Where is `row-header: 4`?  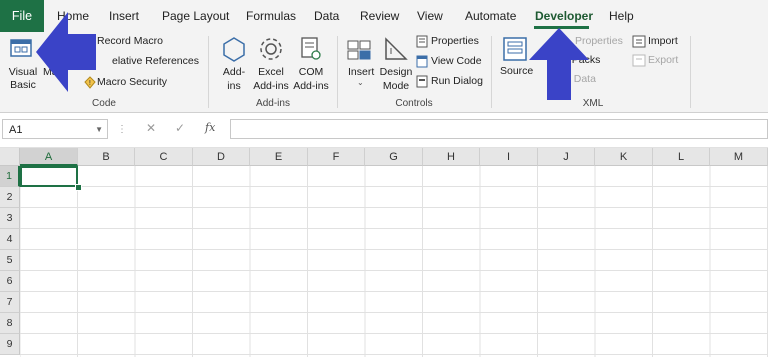 row-header: 4 is located at coordinates (10, 239).